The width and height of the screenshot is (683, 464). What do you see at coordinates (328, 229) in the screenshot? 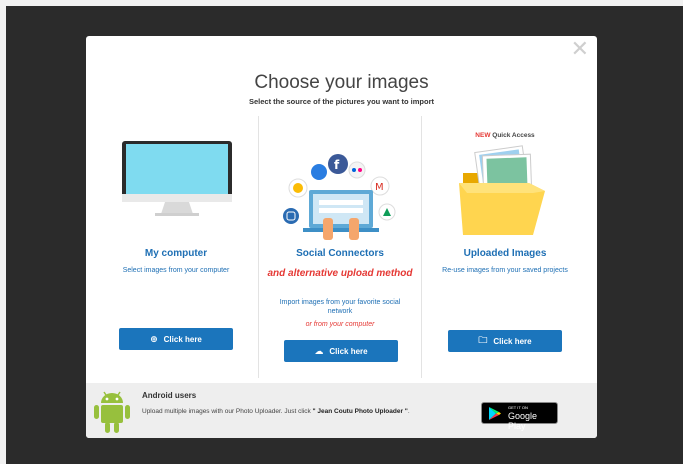
I see `hands-illustration` at bounding box center [328, 229].